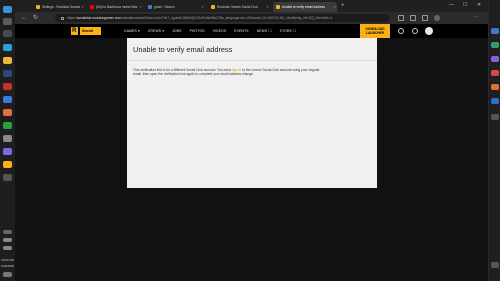 The width and height of the screenshot is (500, 281). Describe the element at coordinates (24, 18) in the screenshot. I see `back-icon: ←` at that location.